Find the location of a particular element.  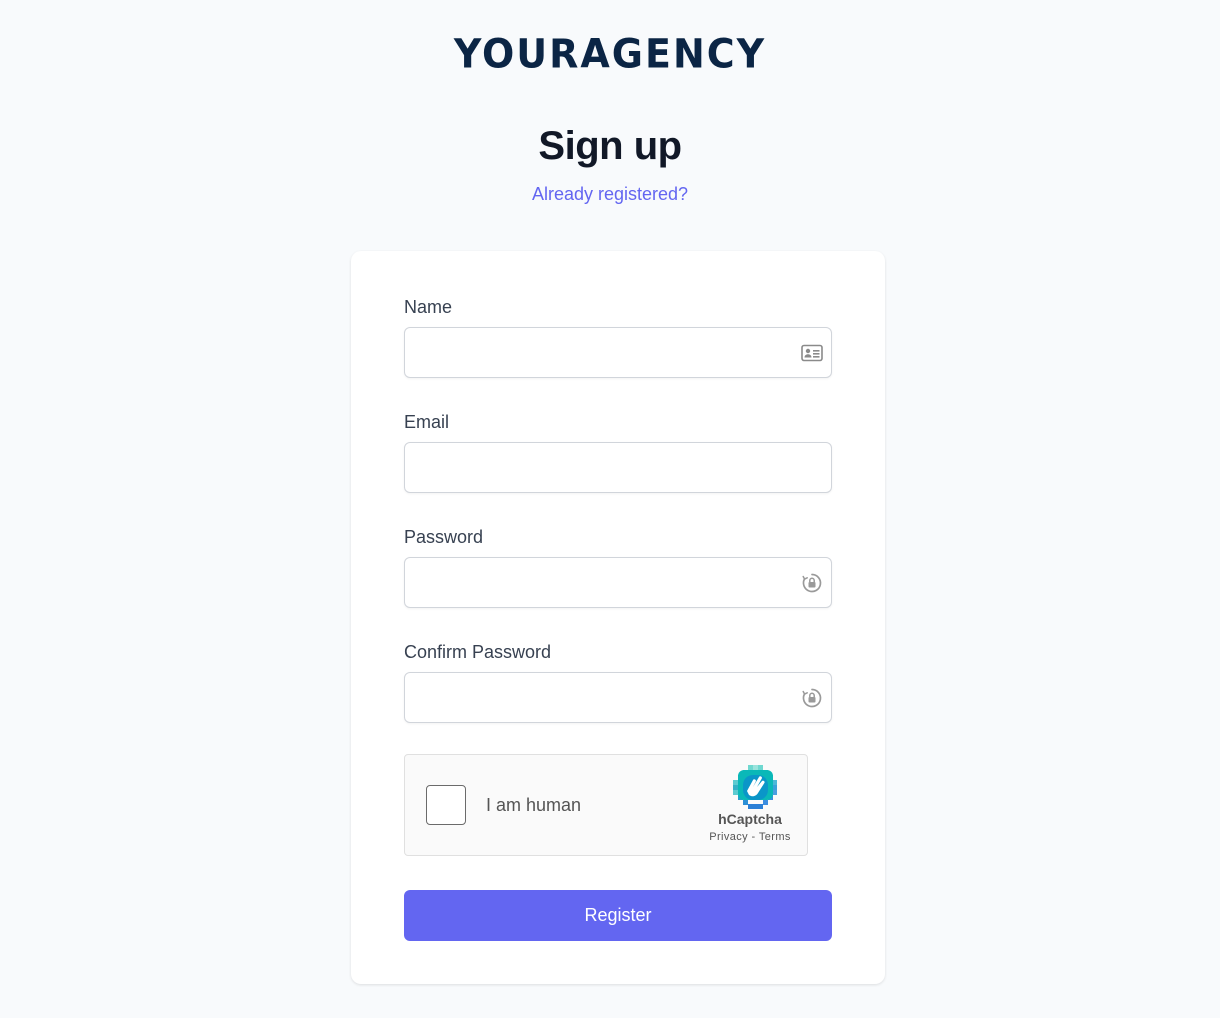

name-field-wrapper is located at coordinates (618, 352).